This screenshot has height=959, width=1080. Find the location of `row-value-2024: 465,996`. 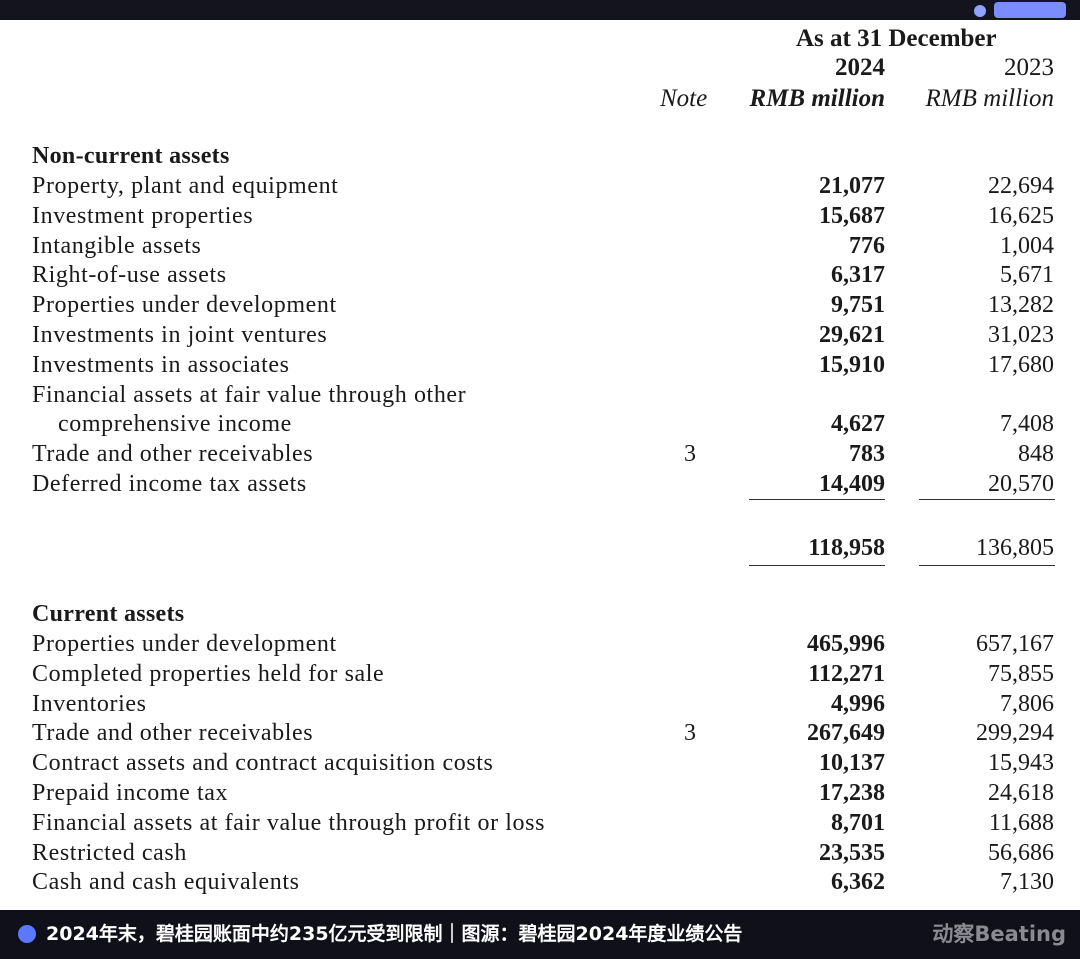

row-value-2024: 465,996 is located at coordinates (846, 644).